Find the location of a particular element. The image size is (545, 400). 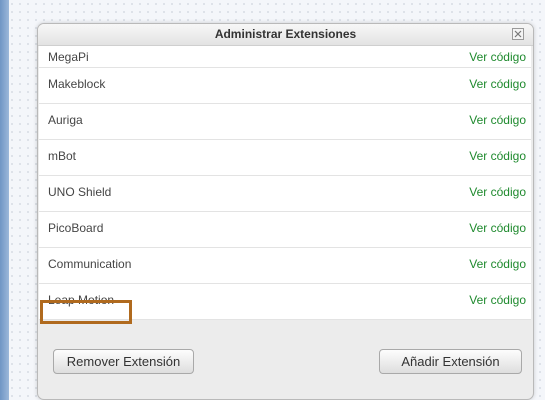

list-item: Auriga Ver código is located at coordinates (285, 122).